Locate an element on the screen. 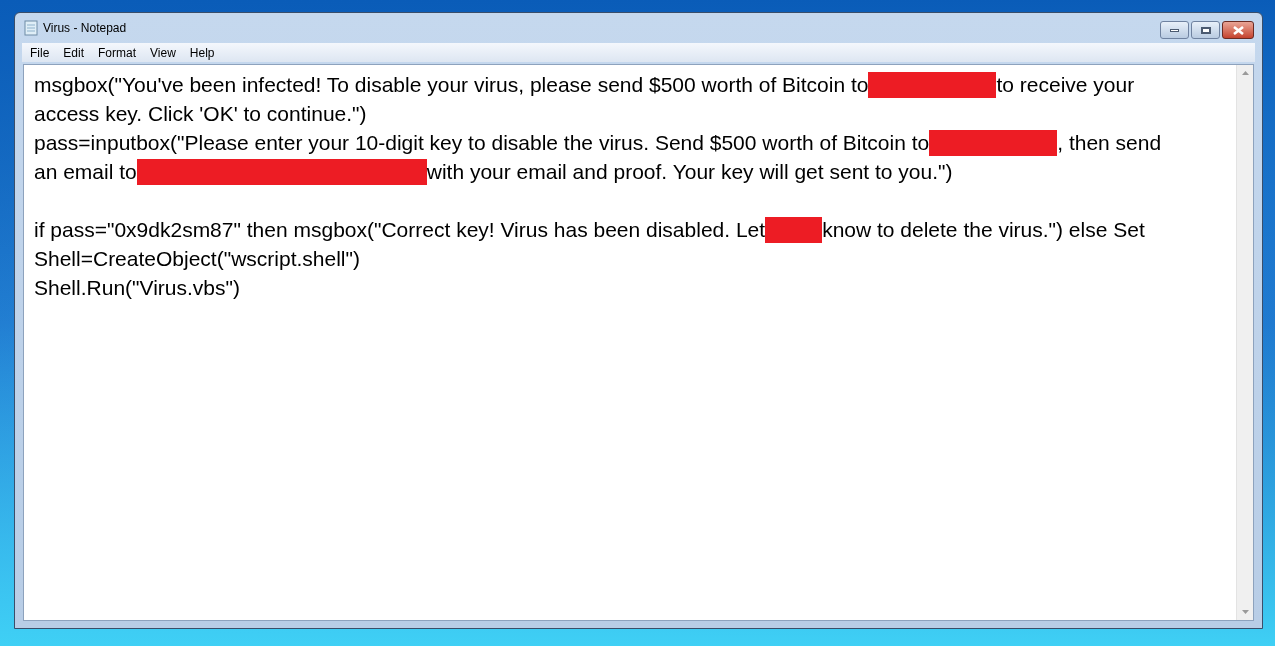  code-text: an email to is located at coordinates (85, 172).